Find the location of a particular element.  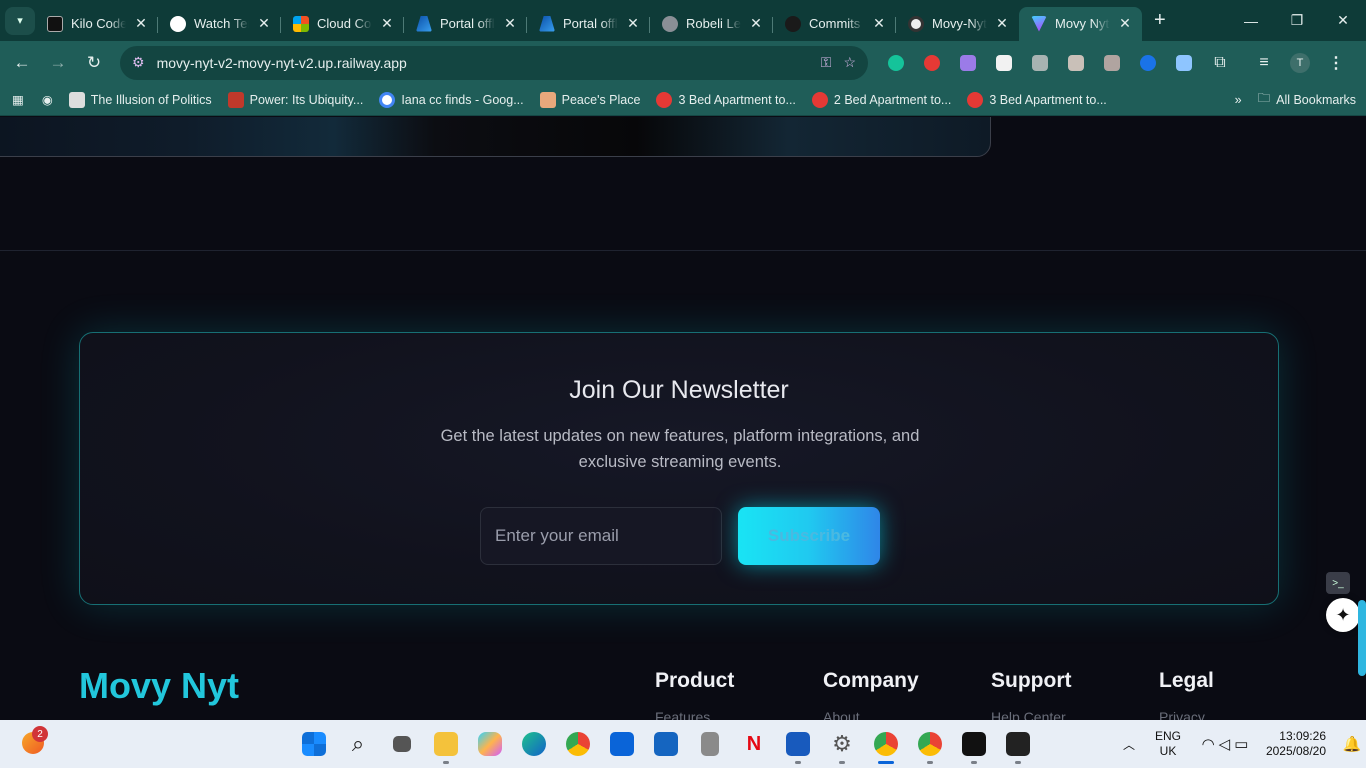

taskbar-apps: ⌕ N ⚙ is located at coordinates (666, 744).